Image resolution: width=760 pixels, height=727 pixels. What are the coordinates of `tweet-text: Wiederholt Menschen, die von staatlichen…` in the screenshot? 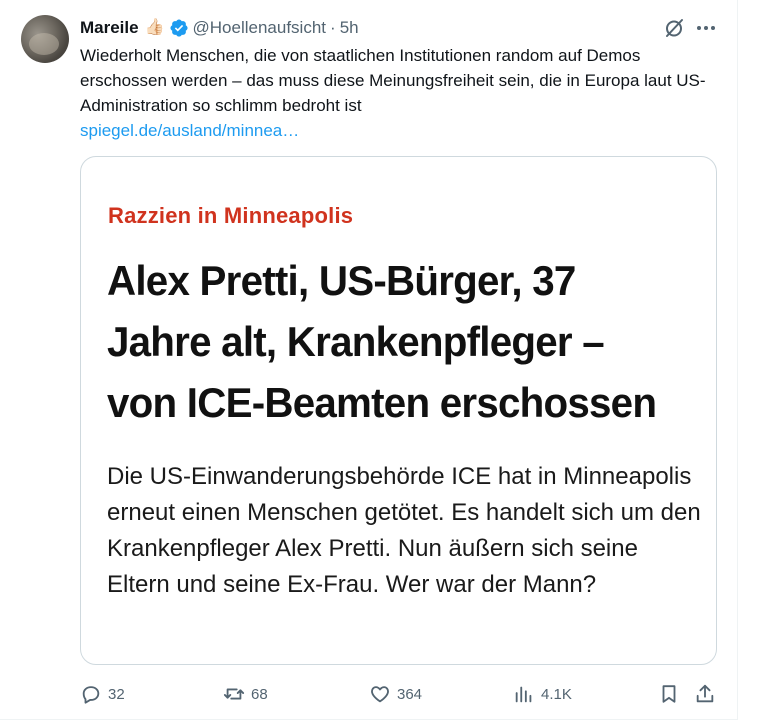 It's located at (405, 93).